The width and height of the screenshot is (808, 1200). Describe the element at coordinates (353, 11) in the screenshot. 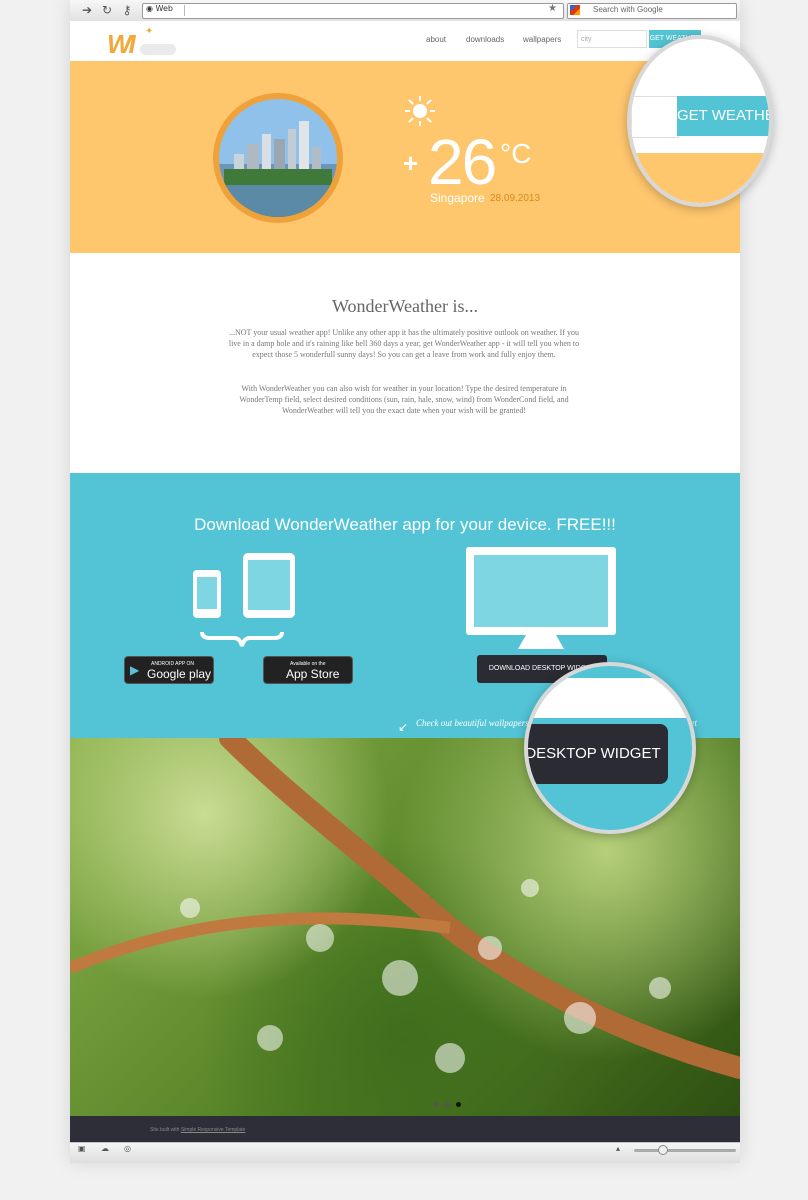

I see `address-bar` at that location.